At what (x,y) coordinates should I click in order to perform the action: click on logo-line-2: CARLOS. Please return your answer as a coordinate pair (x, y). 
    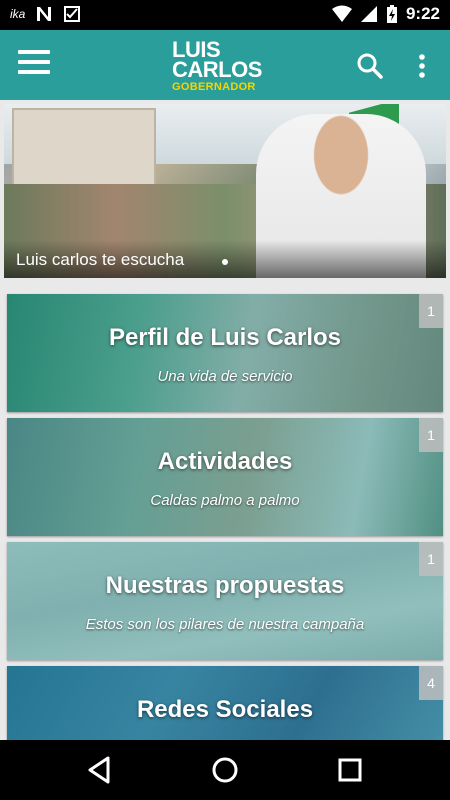
    Looking at the image, I should click on (217, 69).